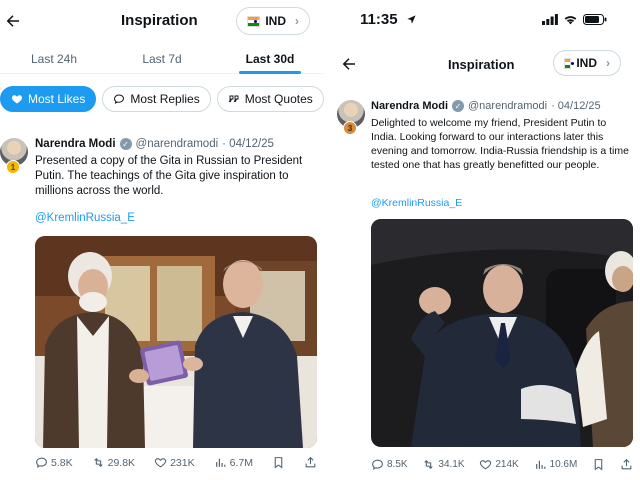 This screenshot has height=480, width=640. What do you see at coordinates (57, 99) in the screenshot?
I see `most-likes-label: Most Likes` at bounding box center [57, 99].